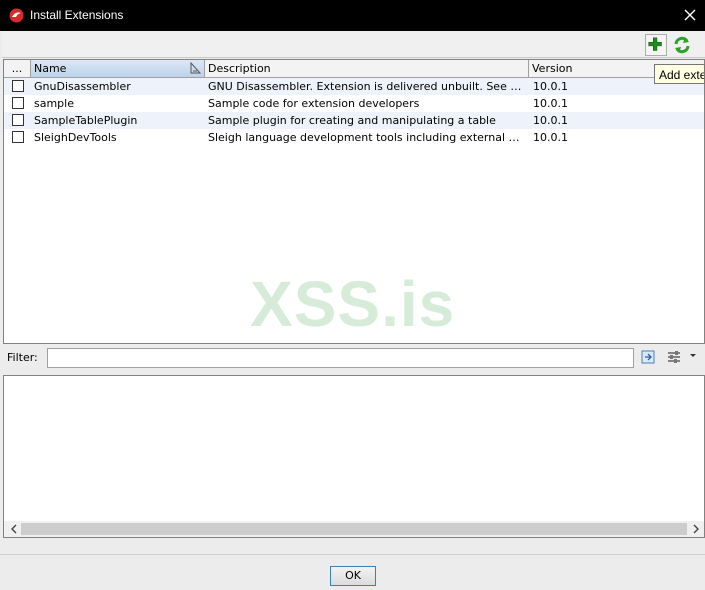 The image size is (705, 590). I want to click on dialog-footer: OK, so click(352, 572).